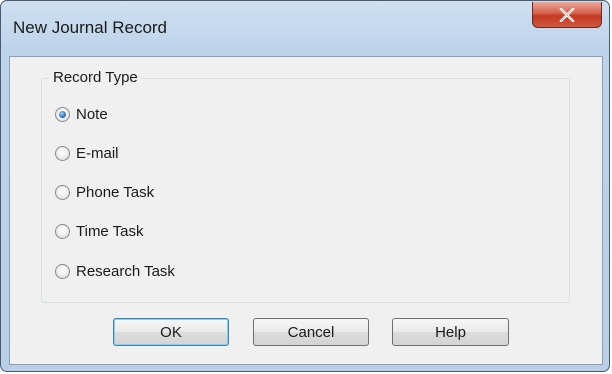 Image resolution: width=612 pixels, height=374 pixels. Describe the element at coordinates (305, 29) in the screenshot. I see `title-bar: New Journal Record` at that location.